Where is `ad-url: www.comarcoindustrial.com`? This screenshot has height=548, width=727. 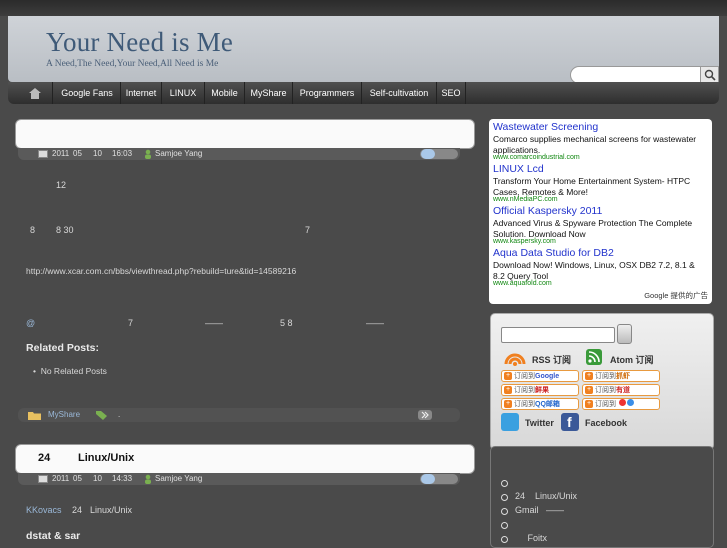
ad-url: www.comarcoindustrial.com is located at coordinates (536, 157).